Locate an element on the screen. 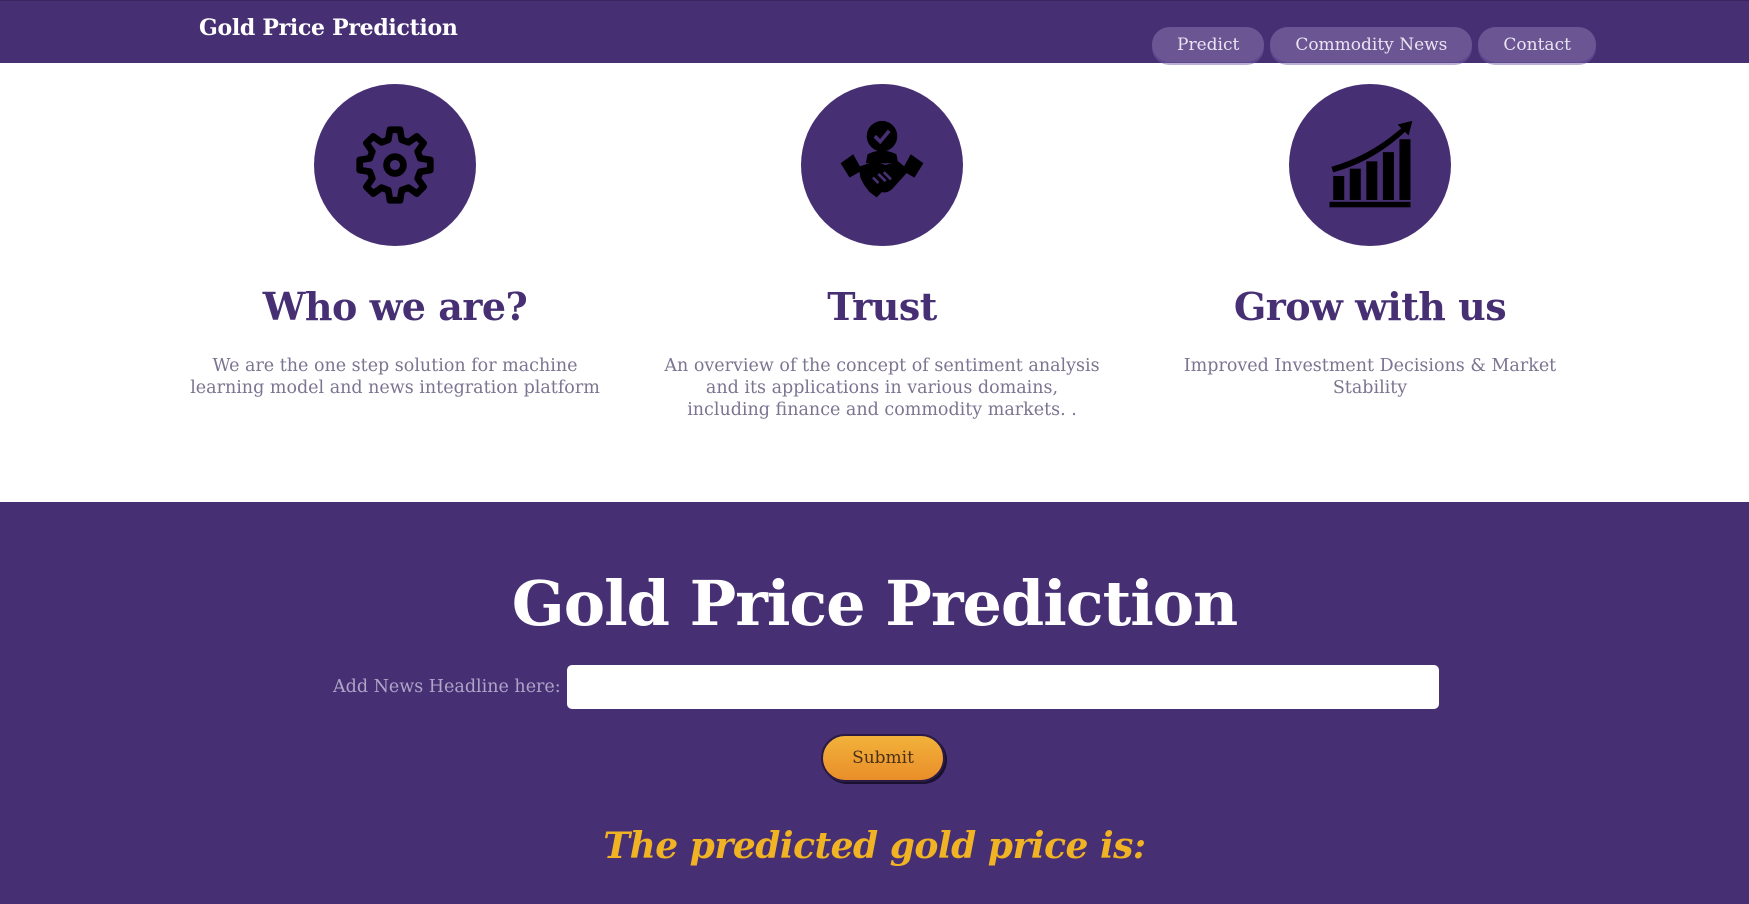 Image resolution: width=1749 pixels, height=904 pixels. headline-input is located at coordinates (1002, 687).